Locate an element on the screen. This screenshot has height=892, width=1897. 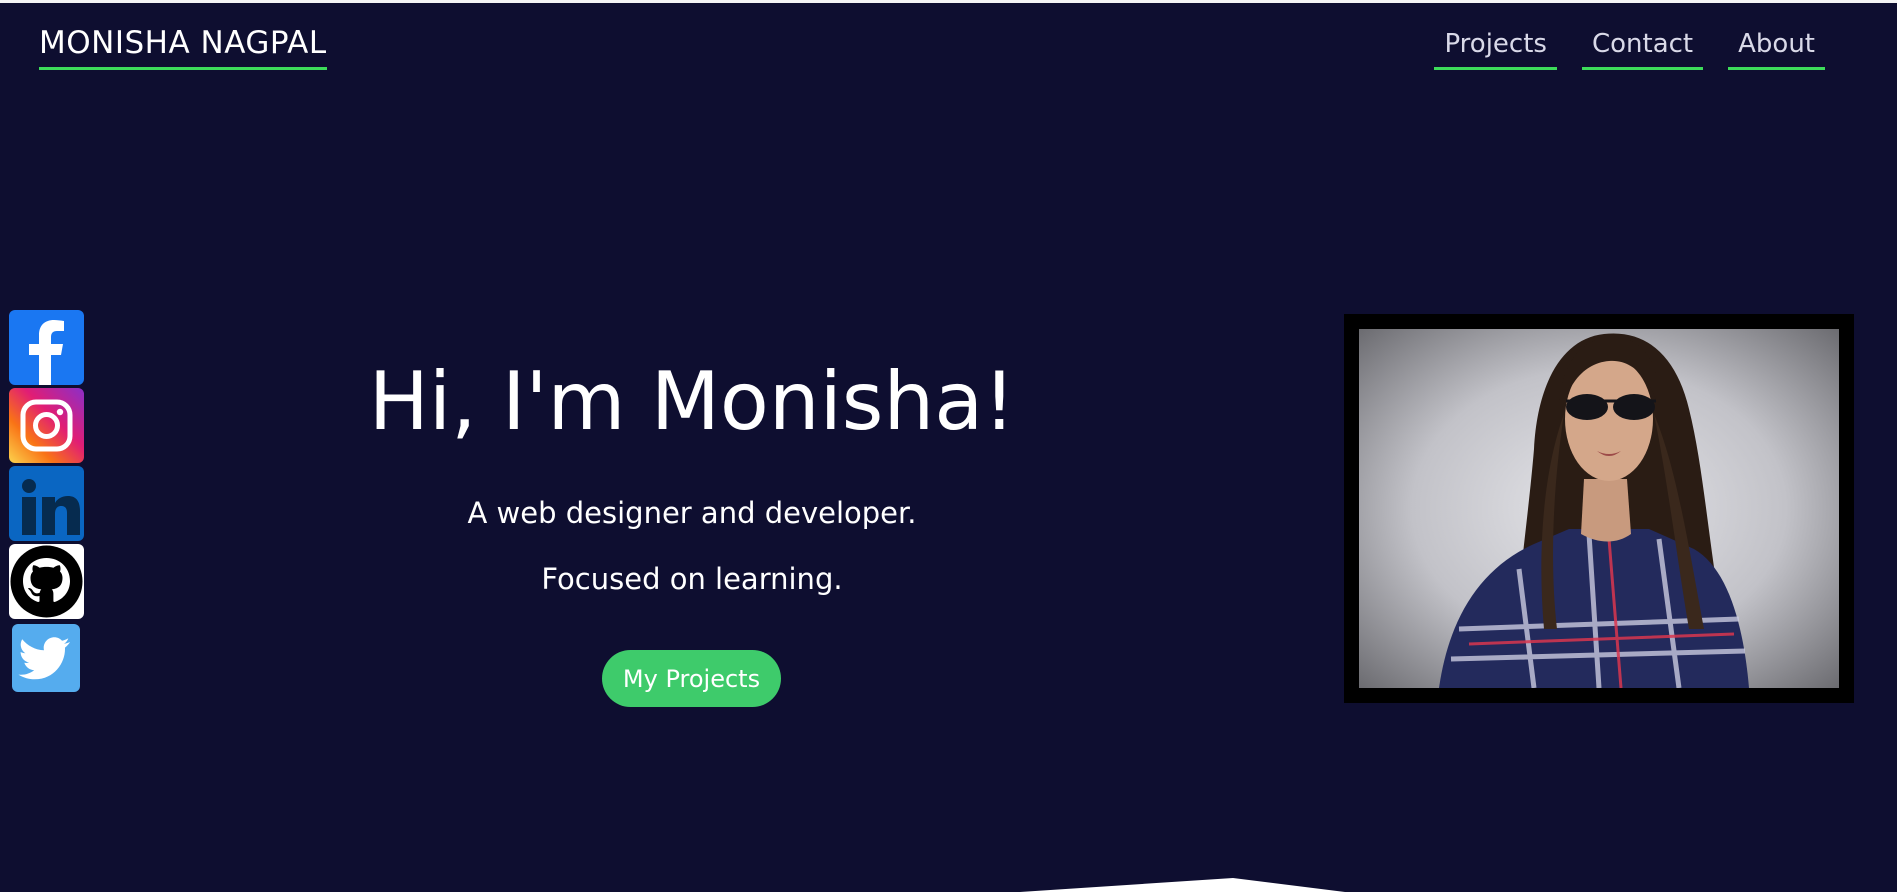
profile-photo-frame is located at coordinates (1599, 508).